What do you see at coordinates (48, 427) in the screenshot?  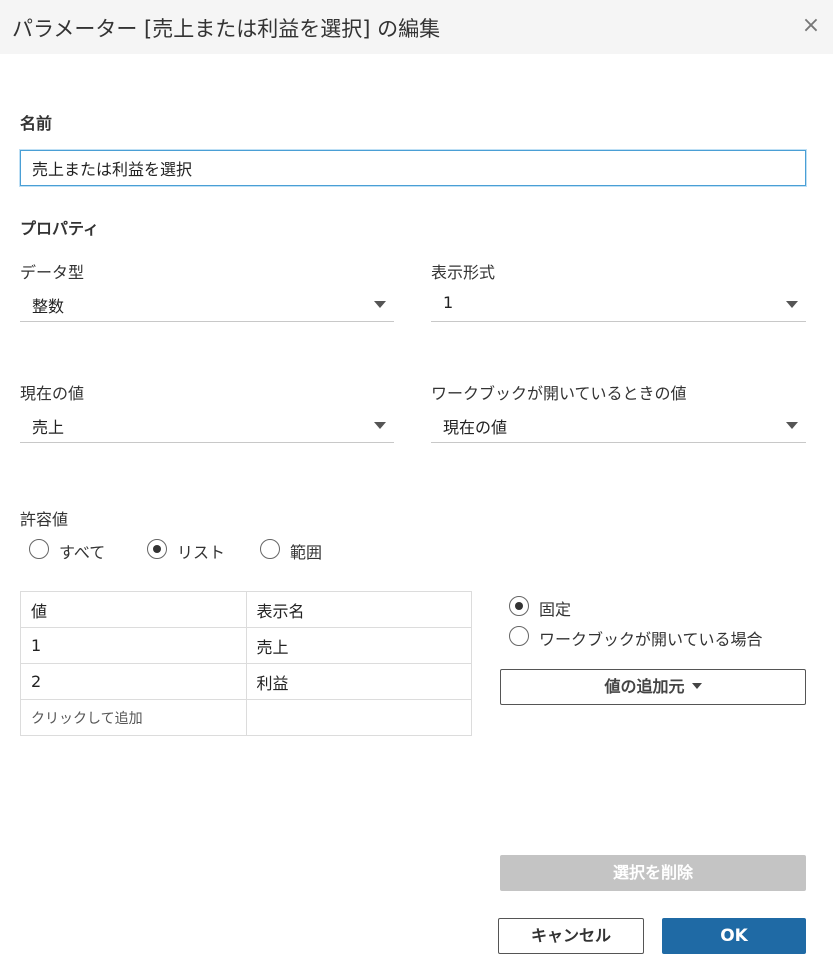 I see `current-value-value: 売上` at bounding box center [48, 427].